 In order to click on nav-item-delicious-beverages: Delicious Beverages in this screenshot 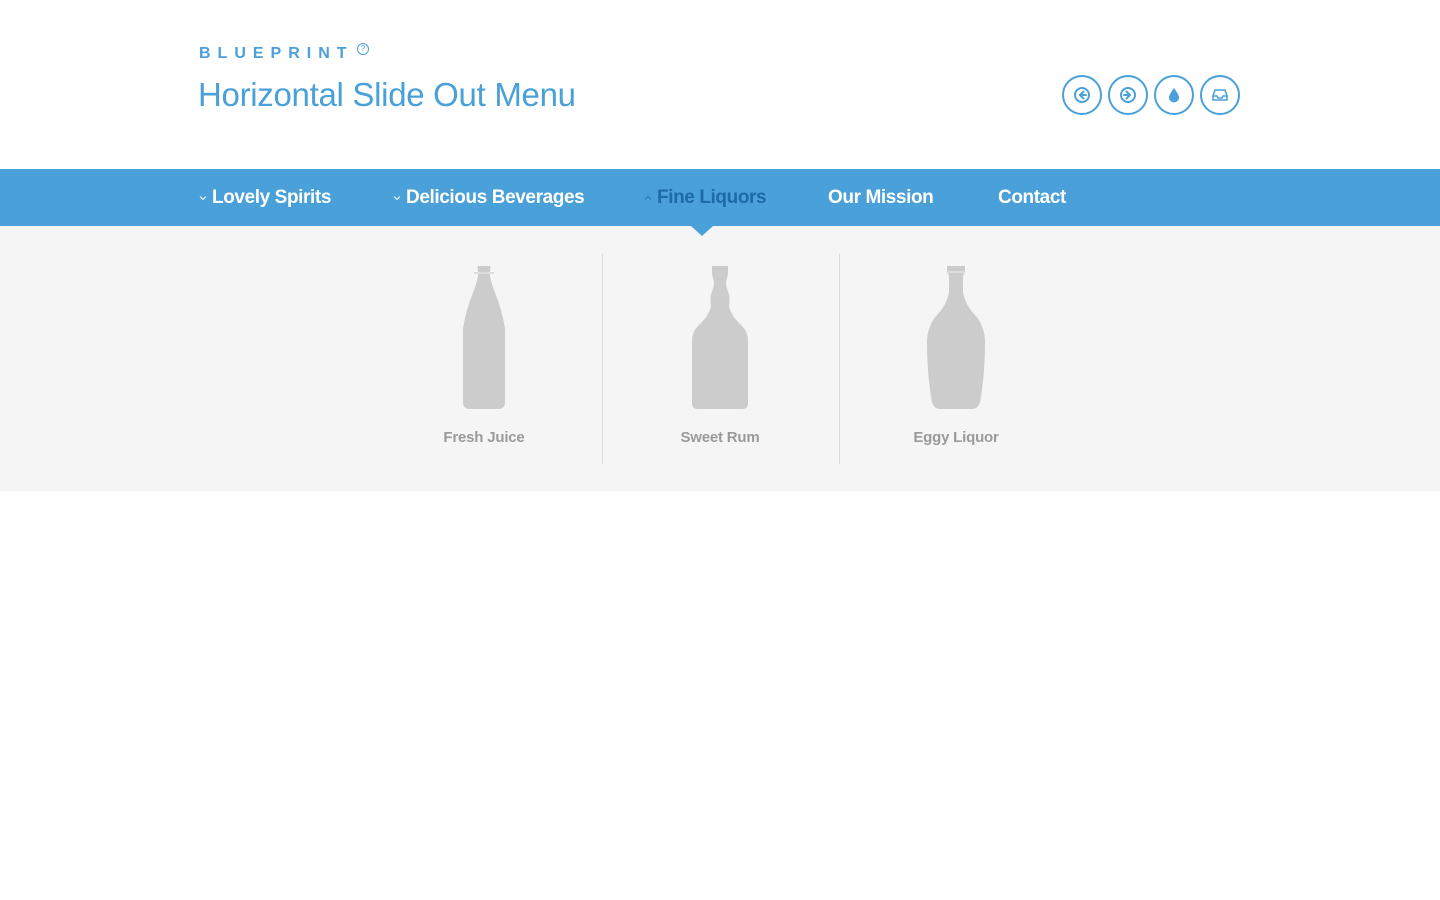, I will do `click(488, 197)`.